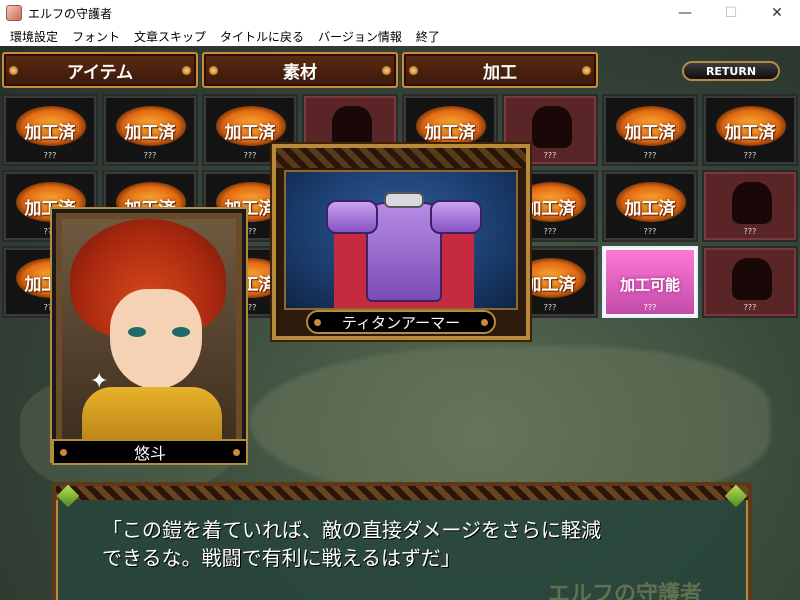  I want to click on character-name-plate: 悠斗, so click(150, 452).